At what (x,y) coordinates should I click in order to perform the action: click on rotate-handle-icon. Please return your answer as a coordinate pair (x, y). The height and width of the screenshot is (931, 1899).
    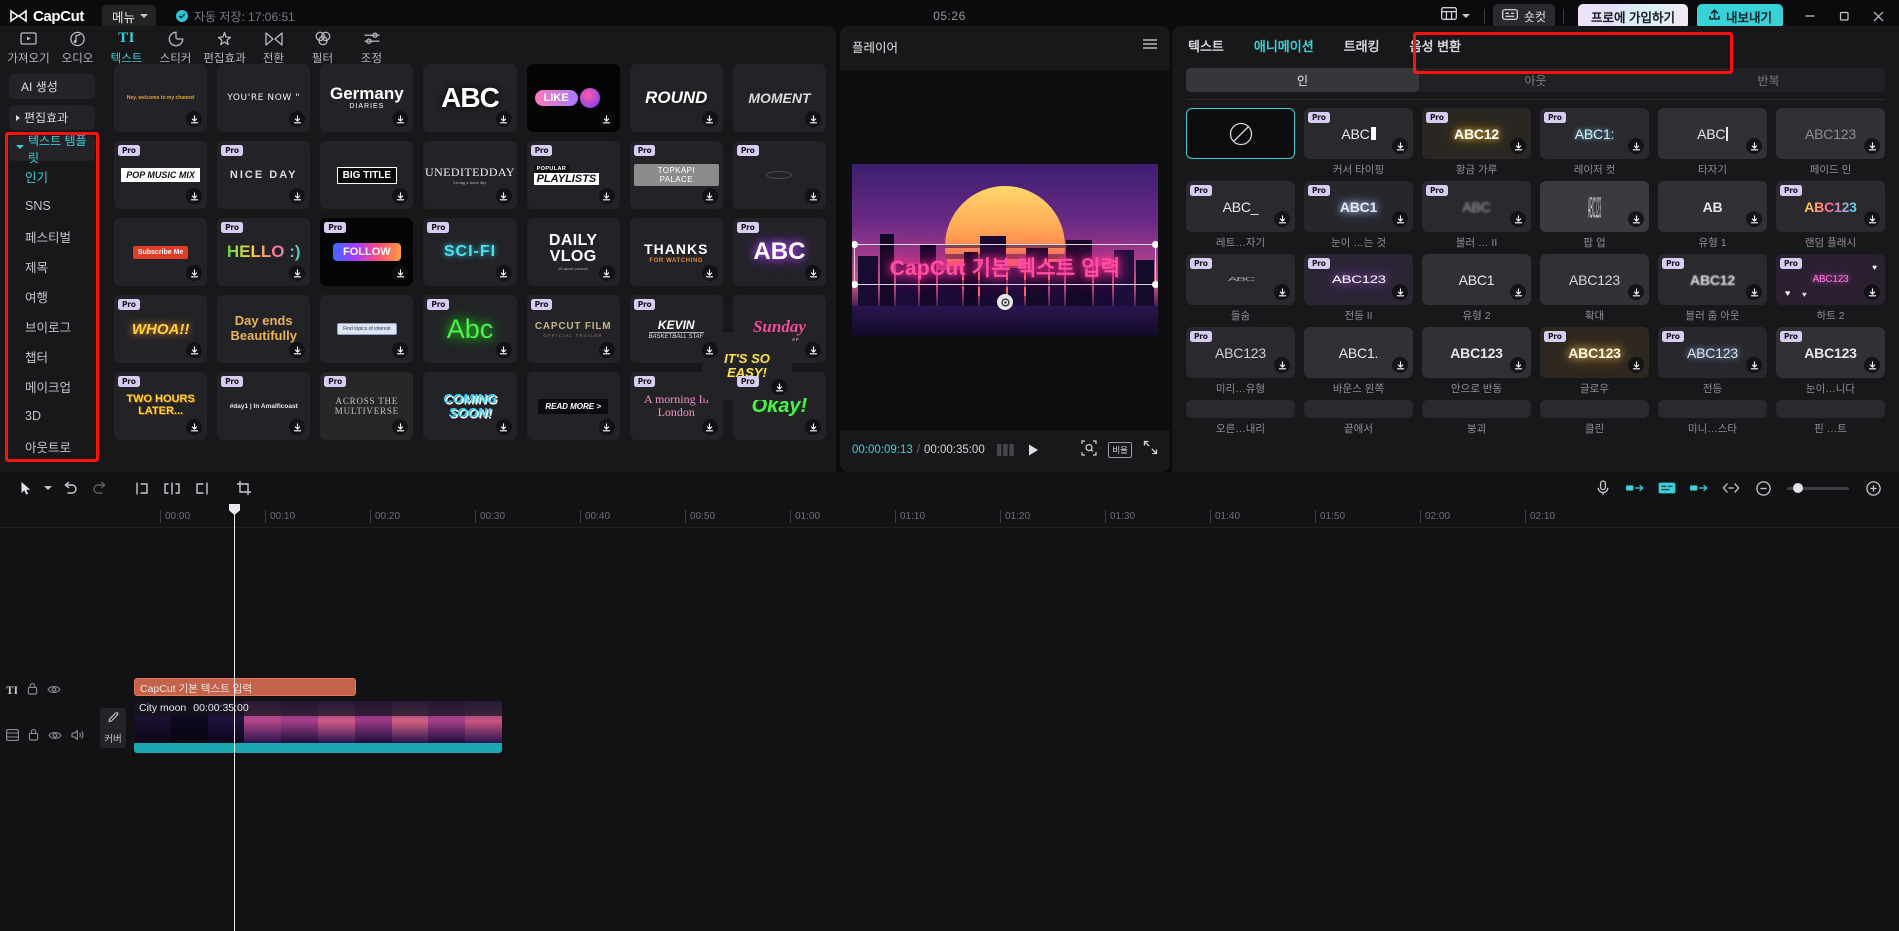
    Looking at the image, I should click on (1005, 302).